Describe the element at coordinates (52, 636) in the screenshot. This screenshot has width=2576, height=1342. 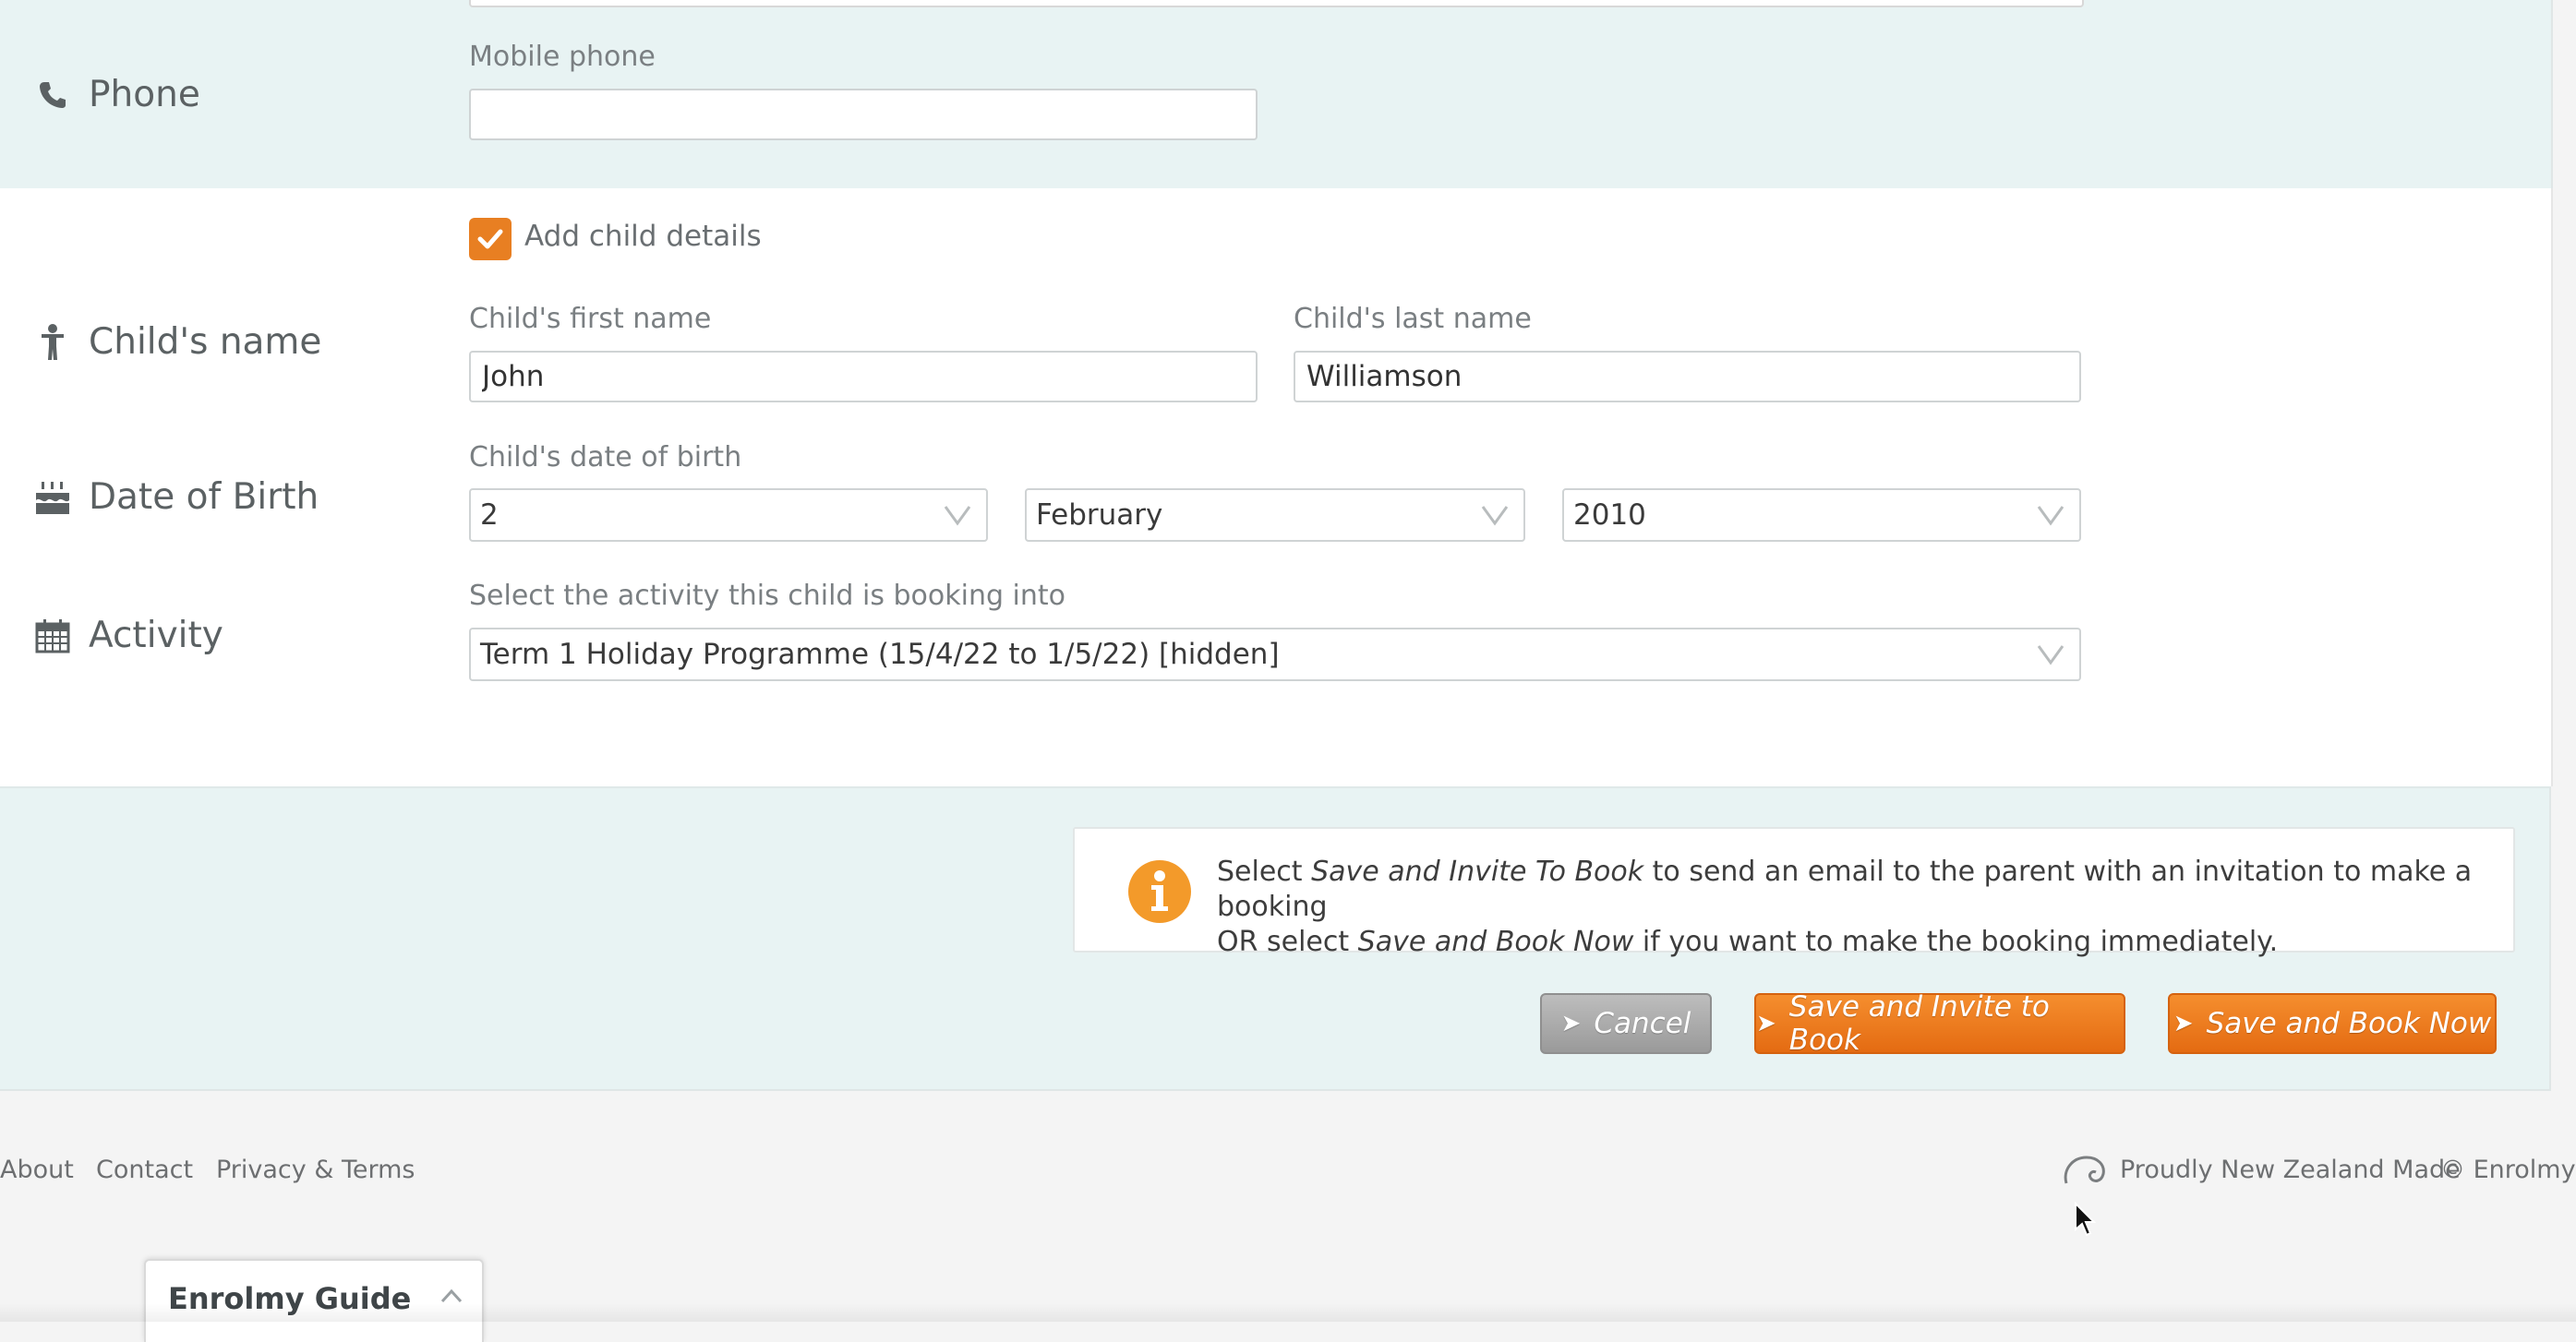
I see `calendar-icon` at that location.